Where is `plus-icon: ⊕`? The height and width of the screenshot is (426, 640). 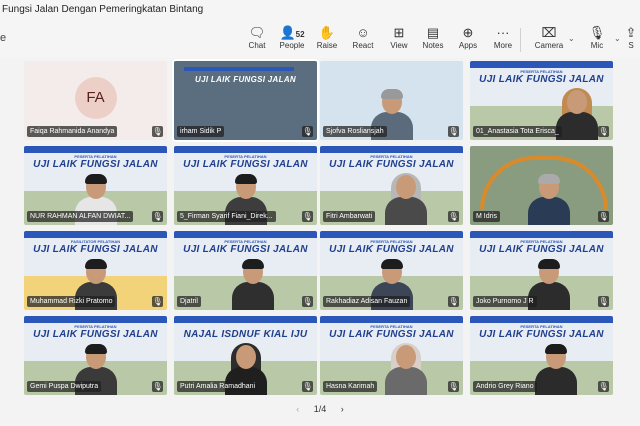
plus-icon: ⊕ is located at coordinates (468, 32).